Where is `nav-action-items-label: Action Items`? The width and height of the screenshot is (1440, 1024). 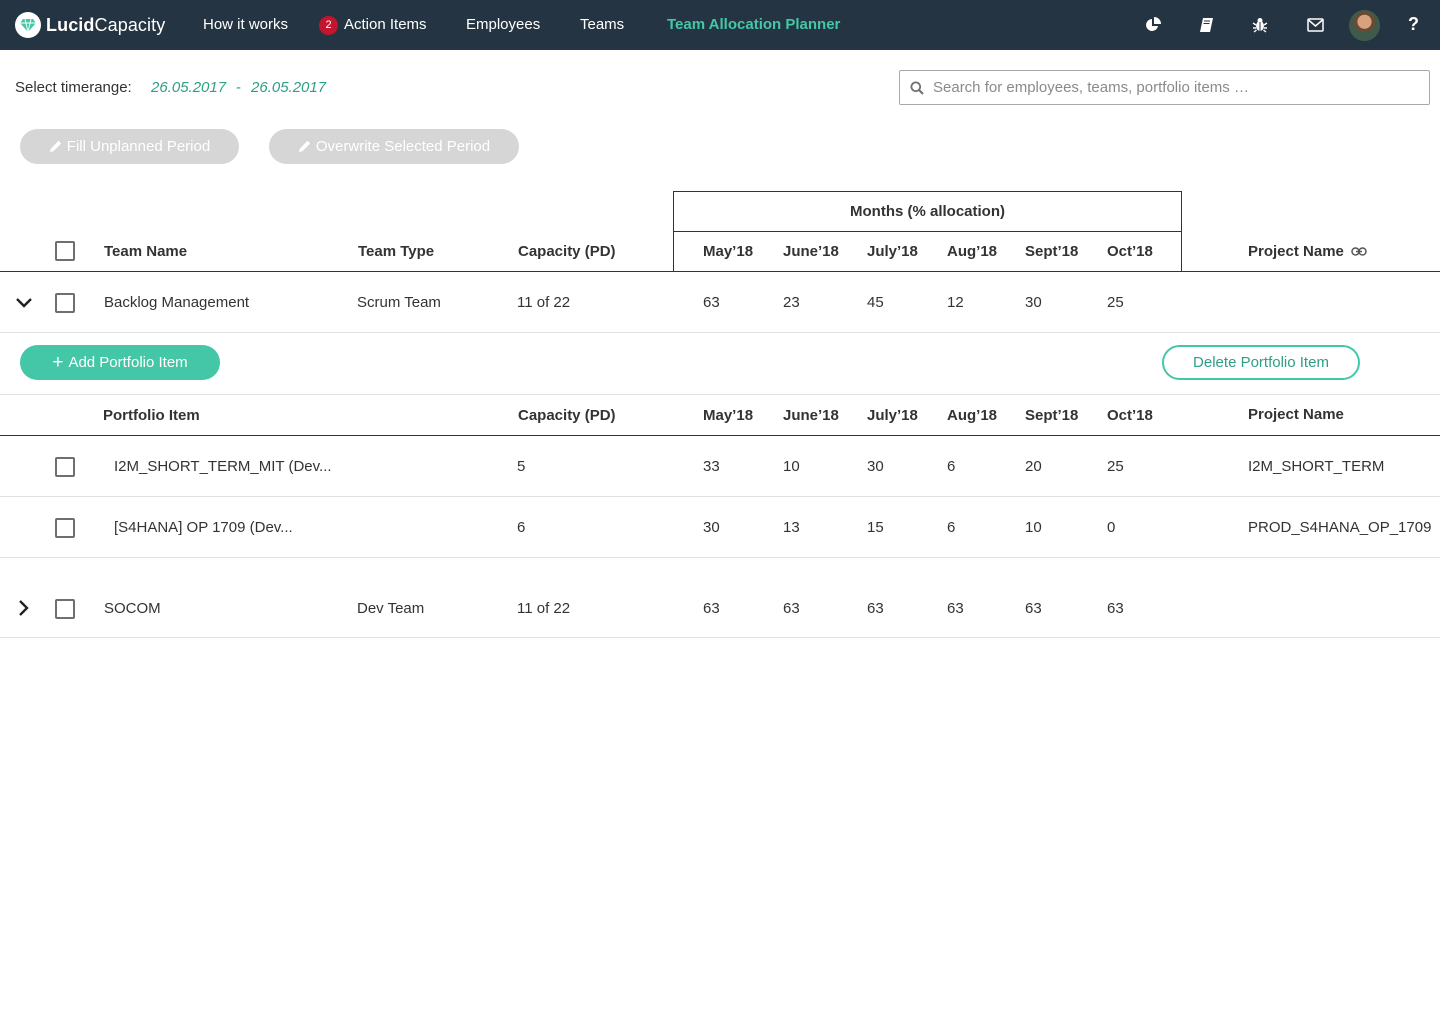
nav-action-items-label: Action Items is located at coordinates (385, 24).